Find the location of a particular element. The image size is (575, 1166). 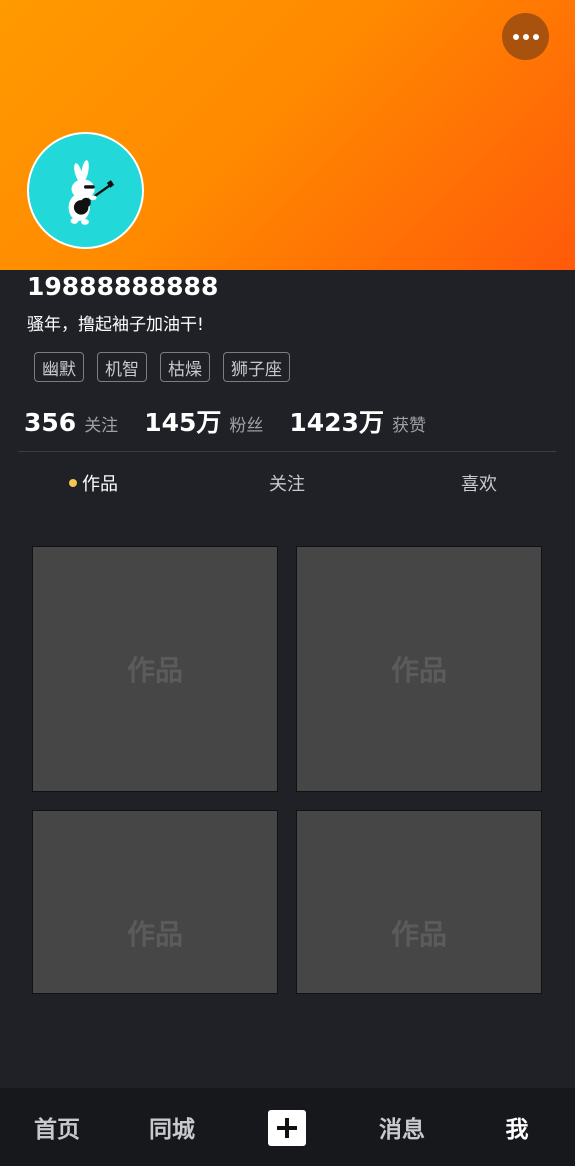

tag-item: 机智 is located at coordinates (122, 367).